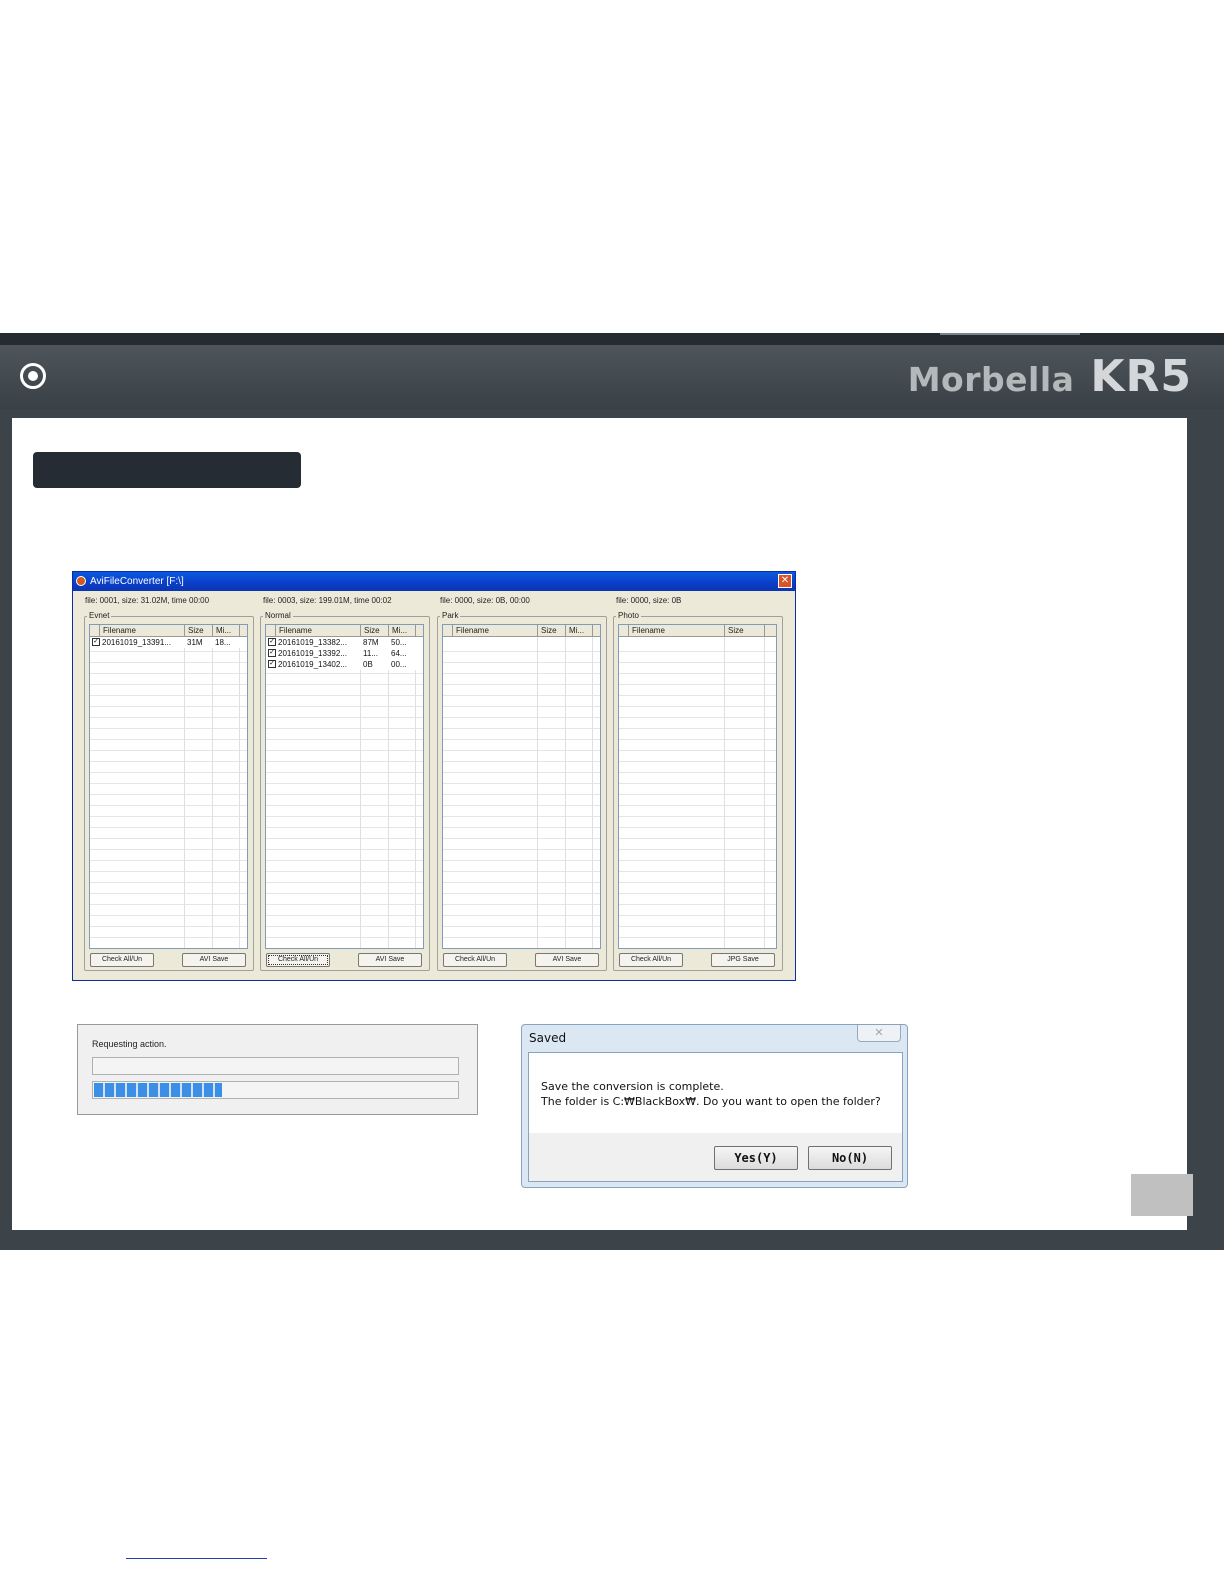  What do you see at coordinates (548, 1038) in the screenshot?
I see `dialog-title: Saved` at bounding box center [548, 1038].